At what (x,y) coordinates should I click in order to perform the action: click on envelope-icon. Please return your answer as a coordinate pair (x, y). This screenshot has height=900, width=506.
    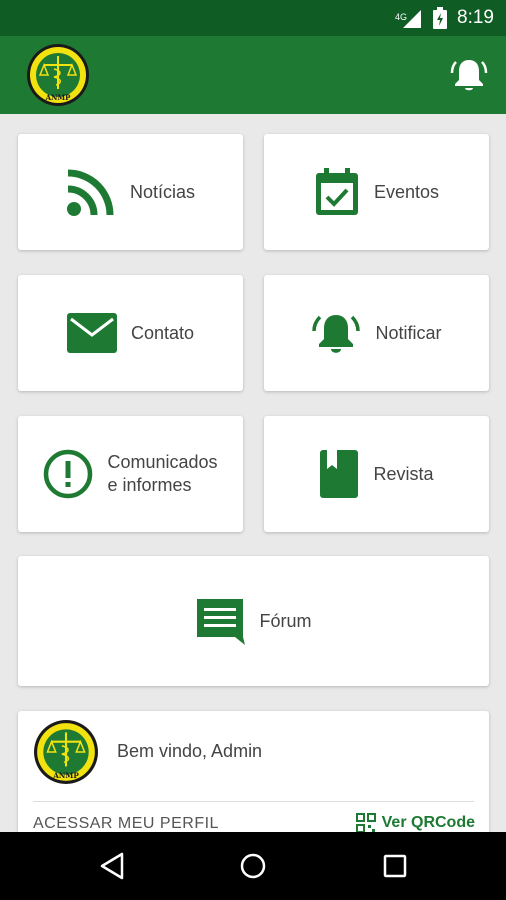
    Looking at the image, I should click on (91, 333).